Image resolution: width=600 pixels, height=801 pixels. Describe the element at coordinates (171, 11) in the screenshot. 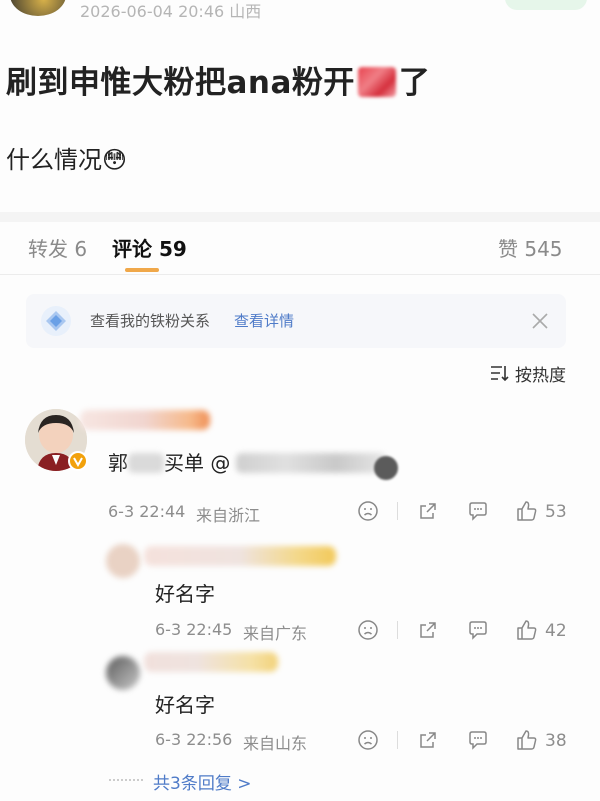

I see `post-timestamp: 2026-06-04 20:46 山西` at that location.